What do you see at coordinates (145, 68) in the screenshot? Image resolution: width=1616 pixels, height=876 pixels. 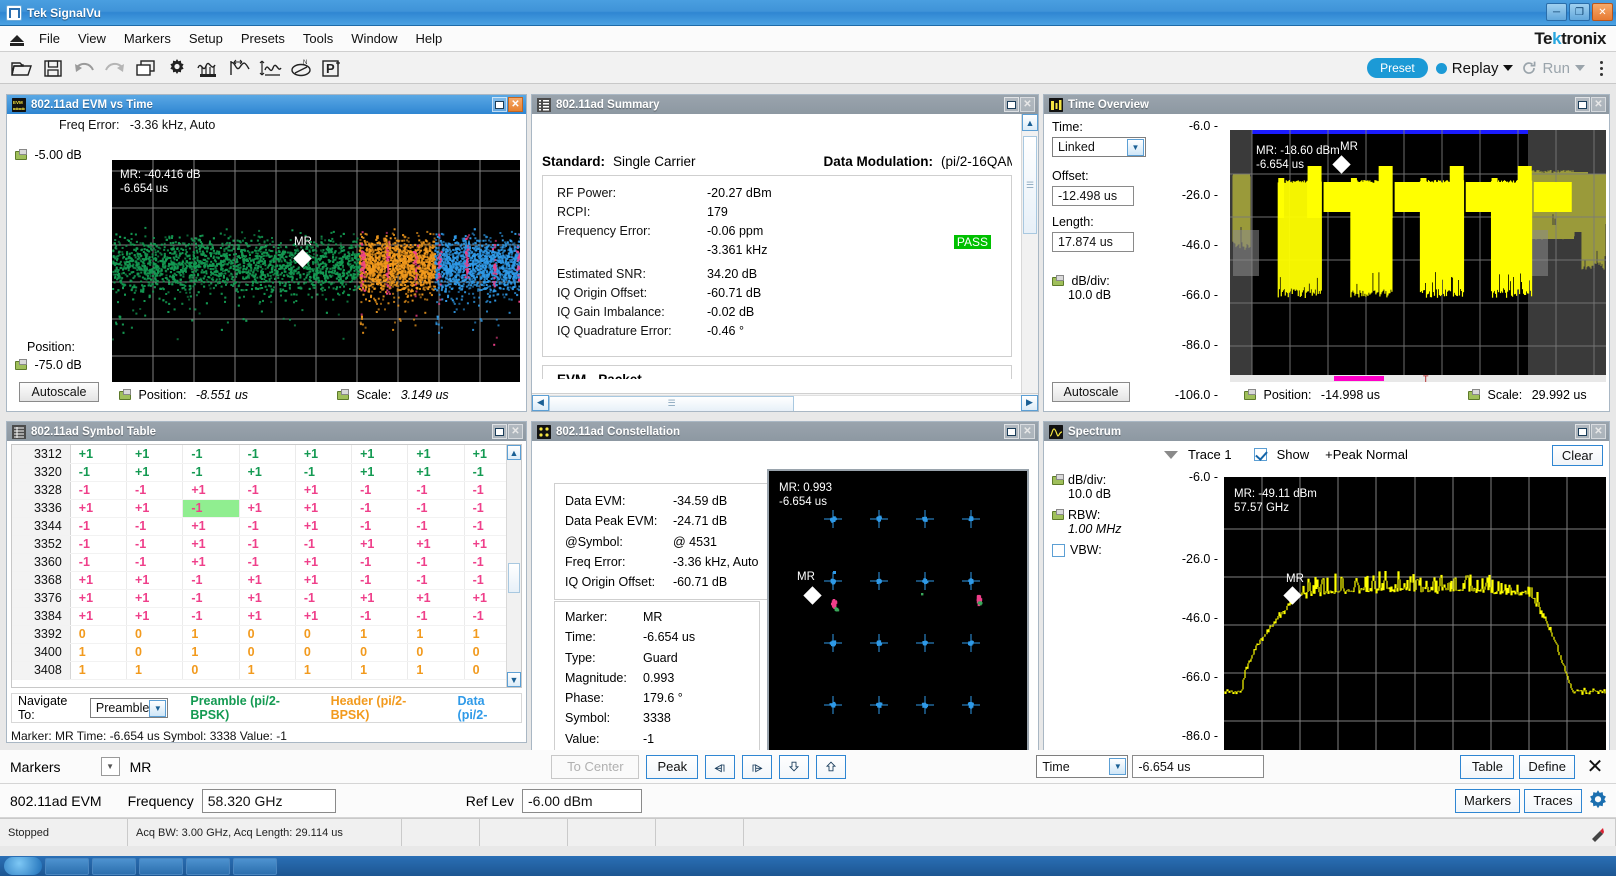 I see `windows-icon` at bounding box center [145, 68].